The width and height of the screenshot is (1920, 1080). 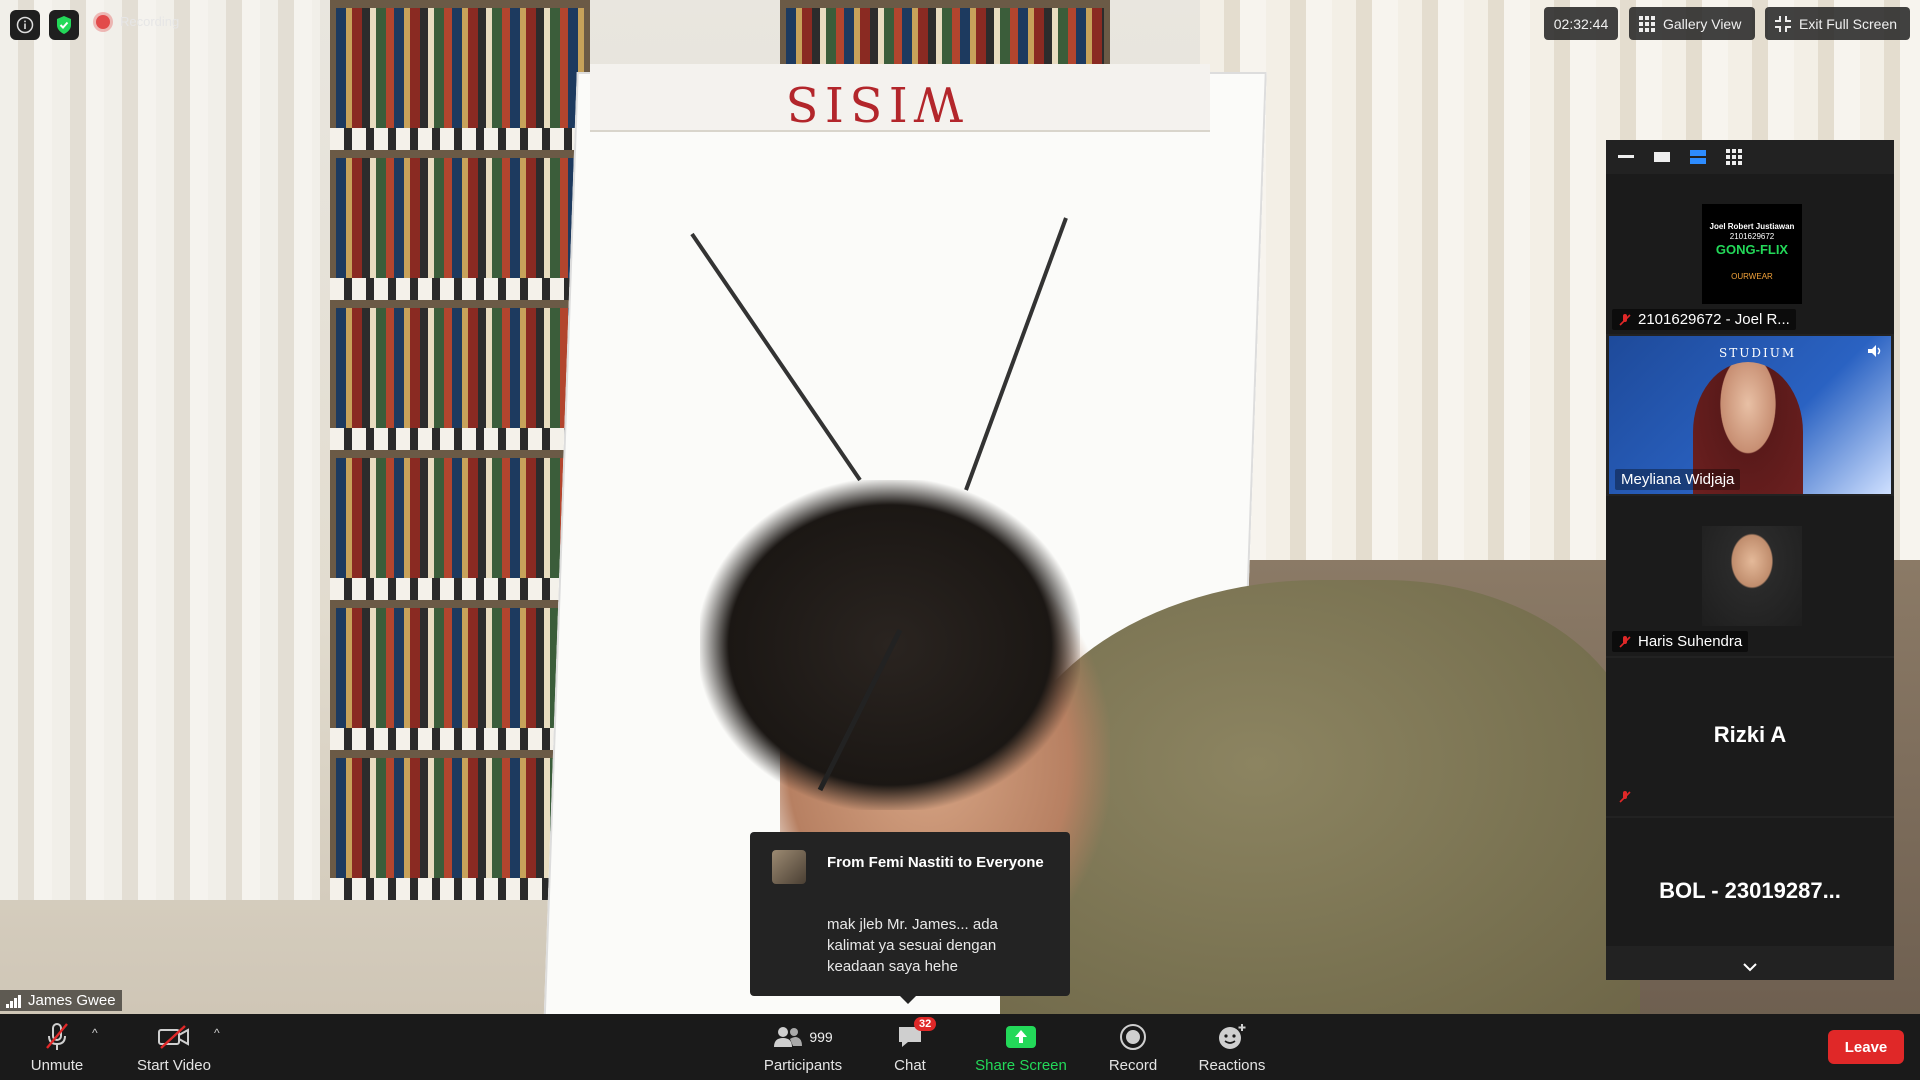 What do you see at coordinates (1752, 276) in the screenshot?
I see `thumbnail-line: OURWEAR` at bounding box center [1752, 276].